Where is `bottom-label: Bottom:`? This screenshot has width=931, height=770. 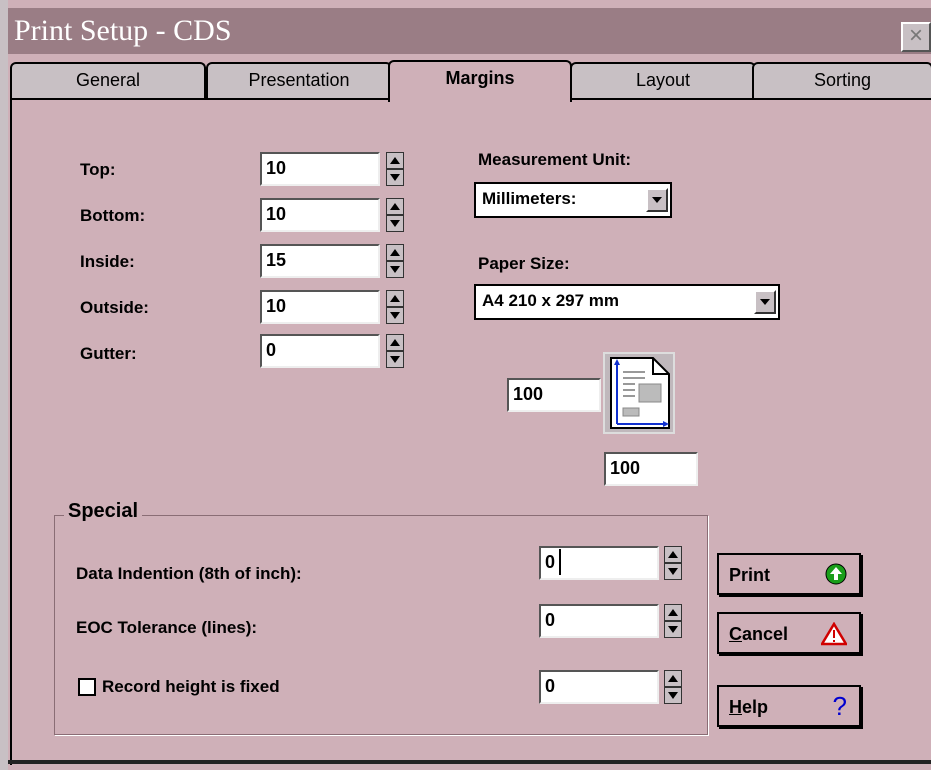
bottom-label: Bottom: is located at coordinates (113, 215).